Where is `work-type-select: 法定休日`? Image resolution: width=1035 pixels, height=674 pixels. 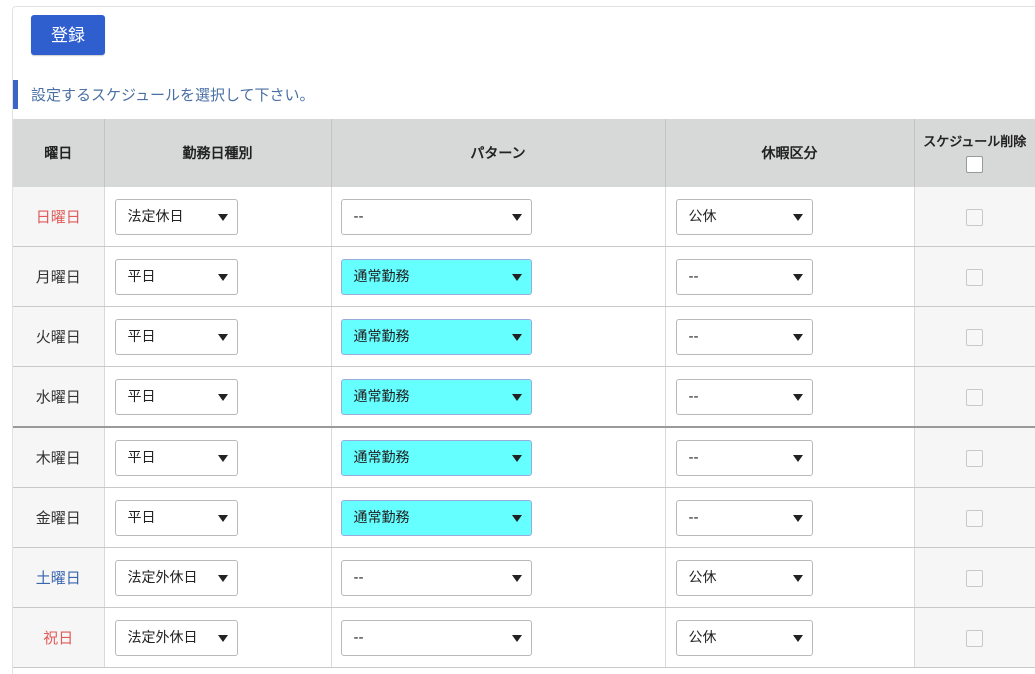
work-type-select: 法定休日 is located at coordinates (176, 217).